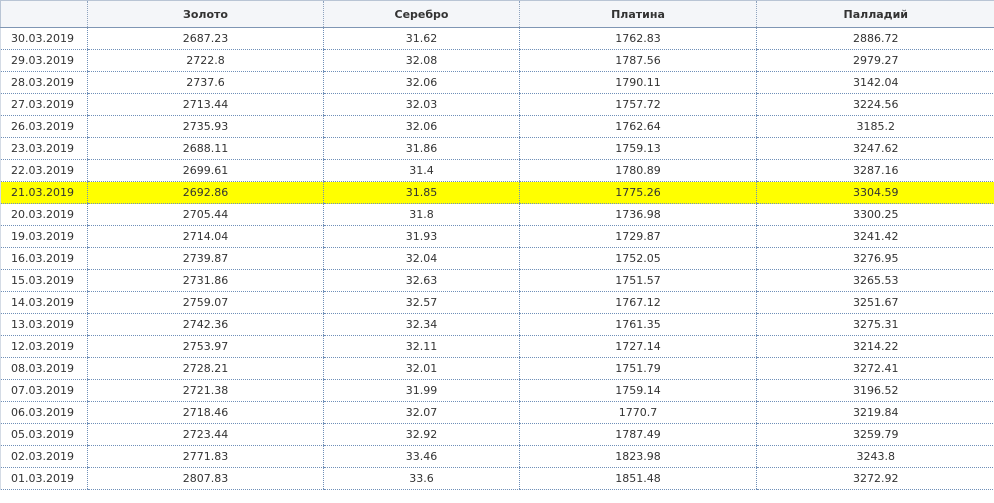 The height and width of the screenshot is (503, 994). What do you see at coordinates (44, 390) in the screenshot?
I see `date-cell: 07.03.2019` at bounding box center [44, 390].